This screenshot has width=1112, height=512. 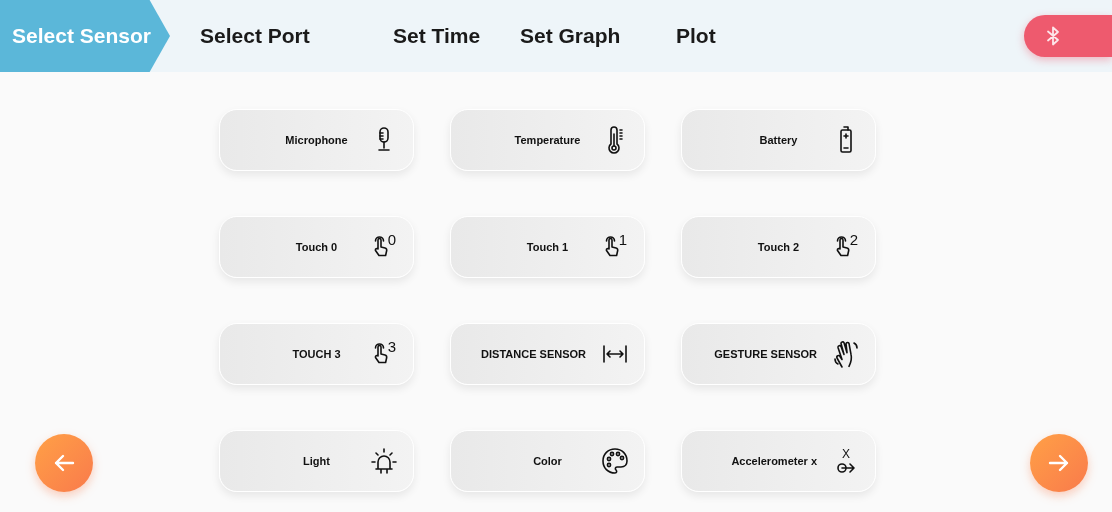 I want to click on bluetooth-button, so click(x=1068, y=36).